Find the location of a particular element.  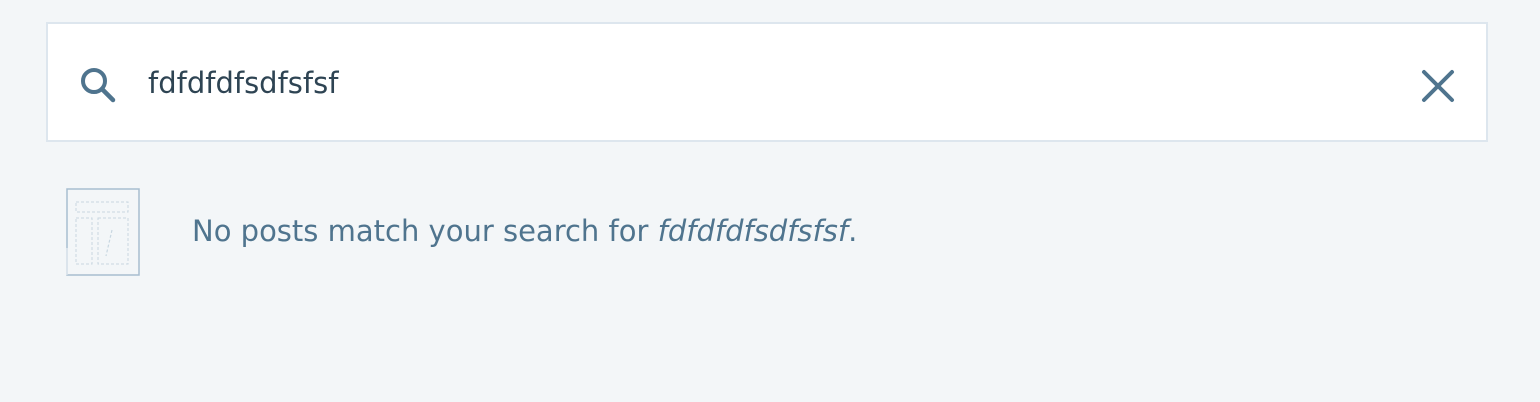

search-icon is located at coordinates (98, 86).